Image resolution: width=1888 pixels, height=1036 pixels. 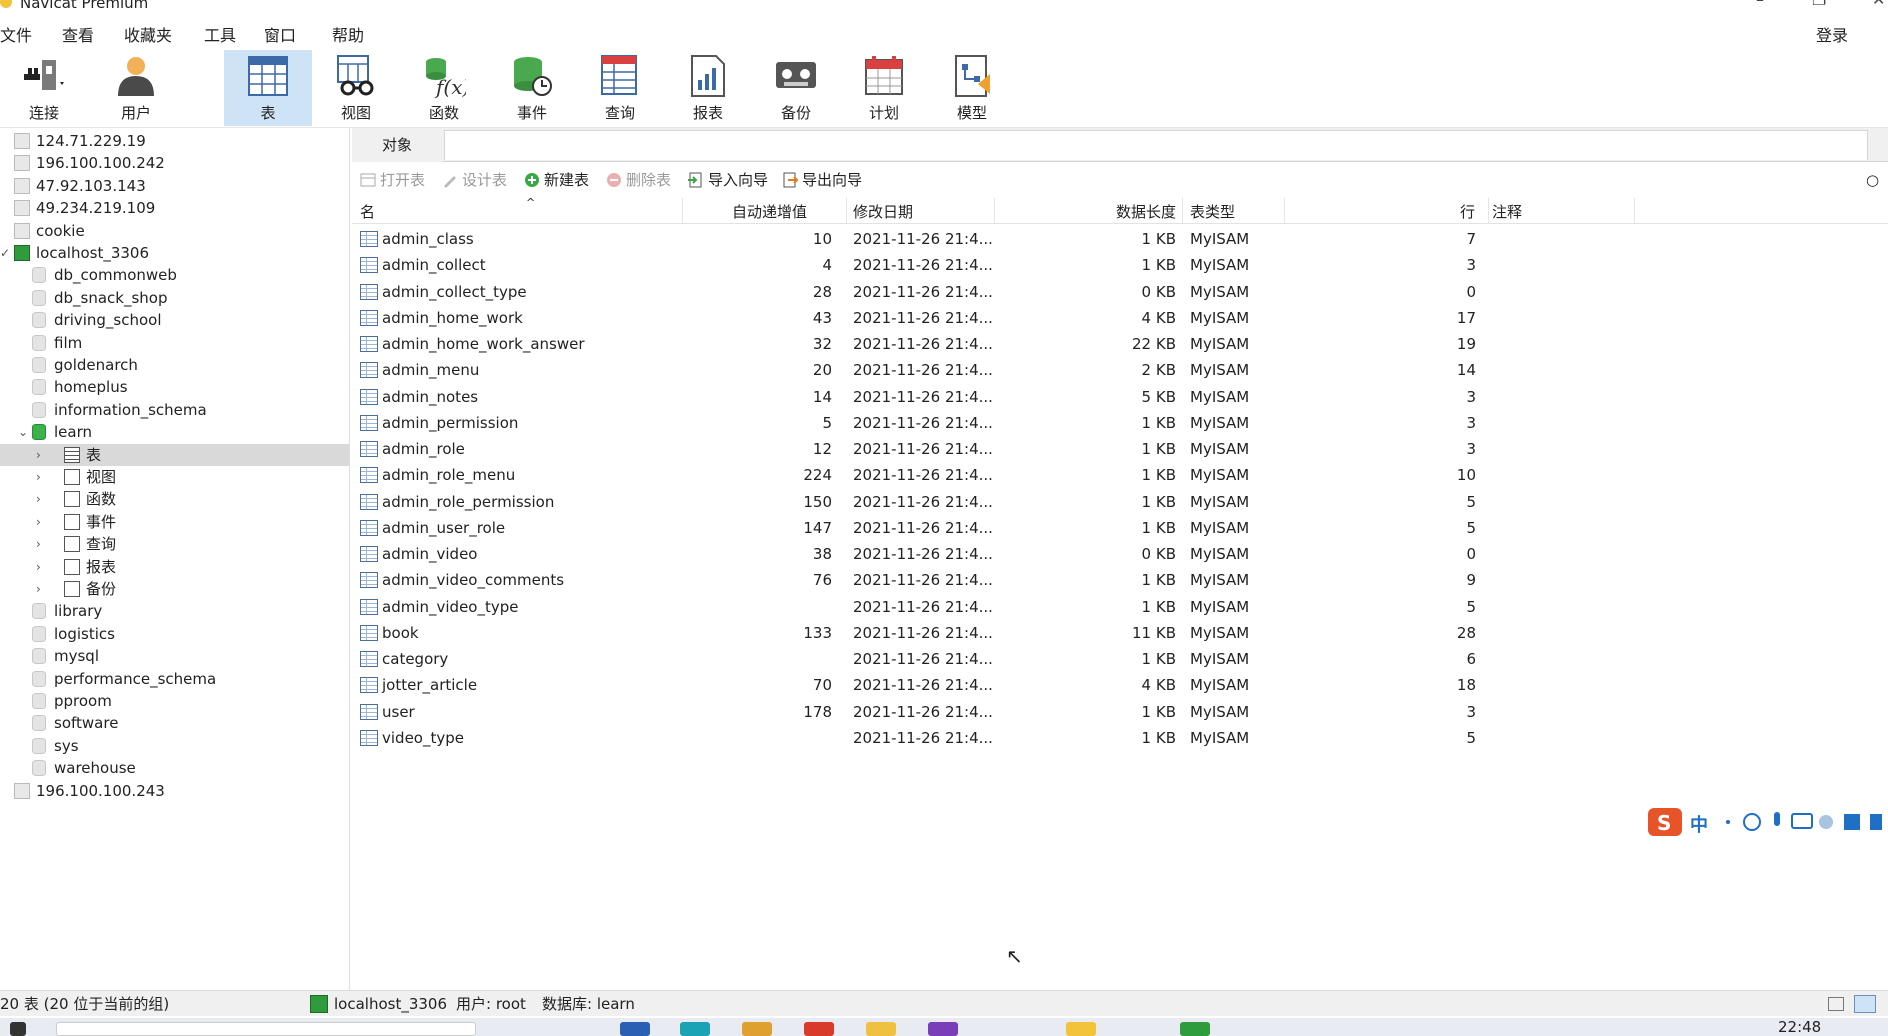 What do you see at coordinates (1819, 4) in the screenshot?
I see `maximize-icon: ❐` at bounding box center [1819, 4].